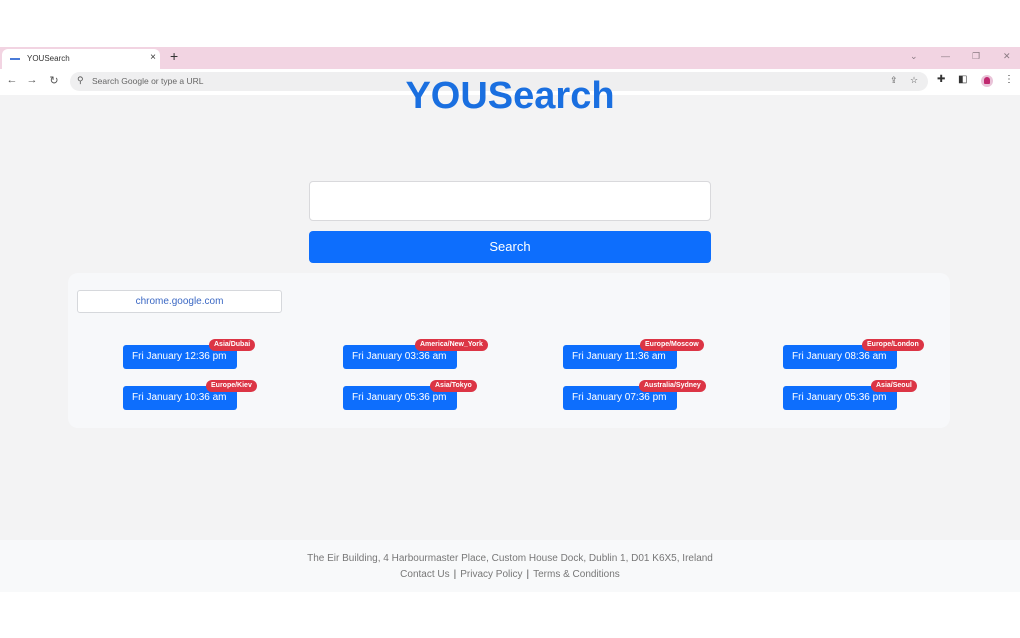 The image size is (1020, 638). Describe the element at coordinates (510, 96) in the screenshot. I see `page-logo: YOUSearch` at that location.